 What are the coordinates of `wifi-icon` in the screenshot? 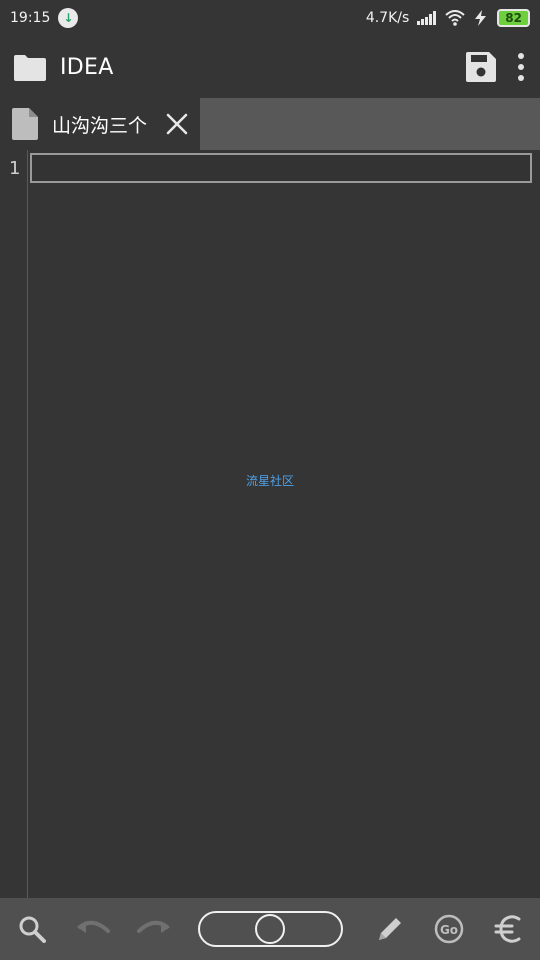 It's located at (455, 18).